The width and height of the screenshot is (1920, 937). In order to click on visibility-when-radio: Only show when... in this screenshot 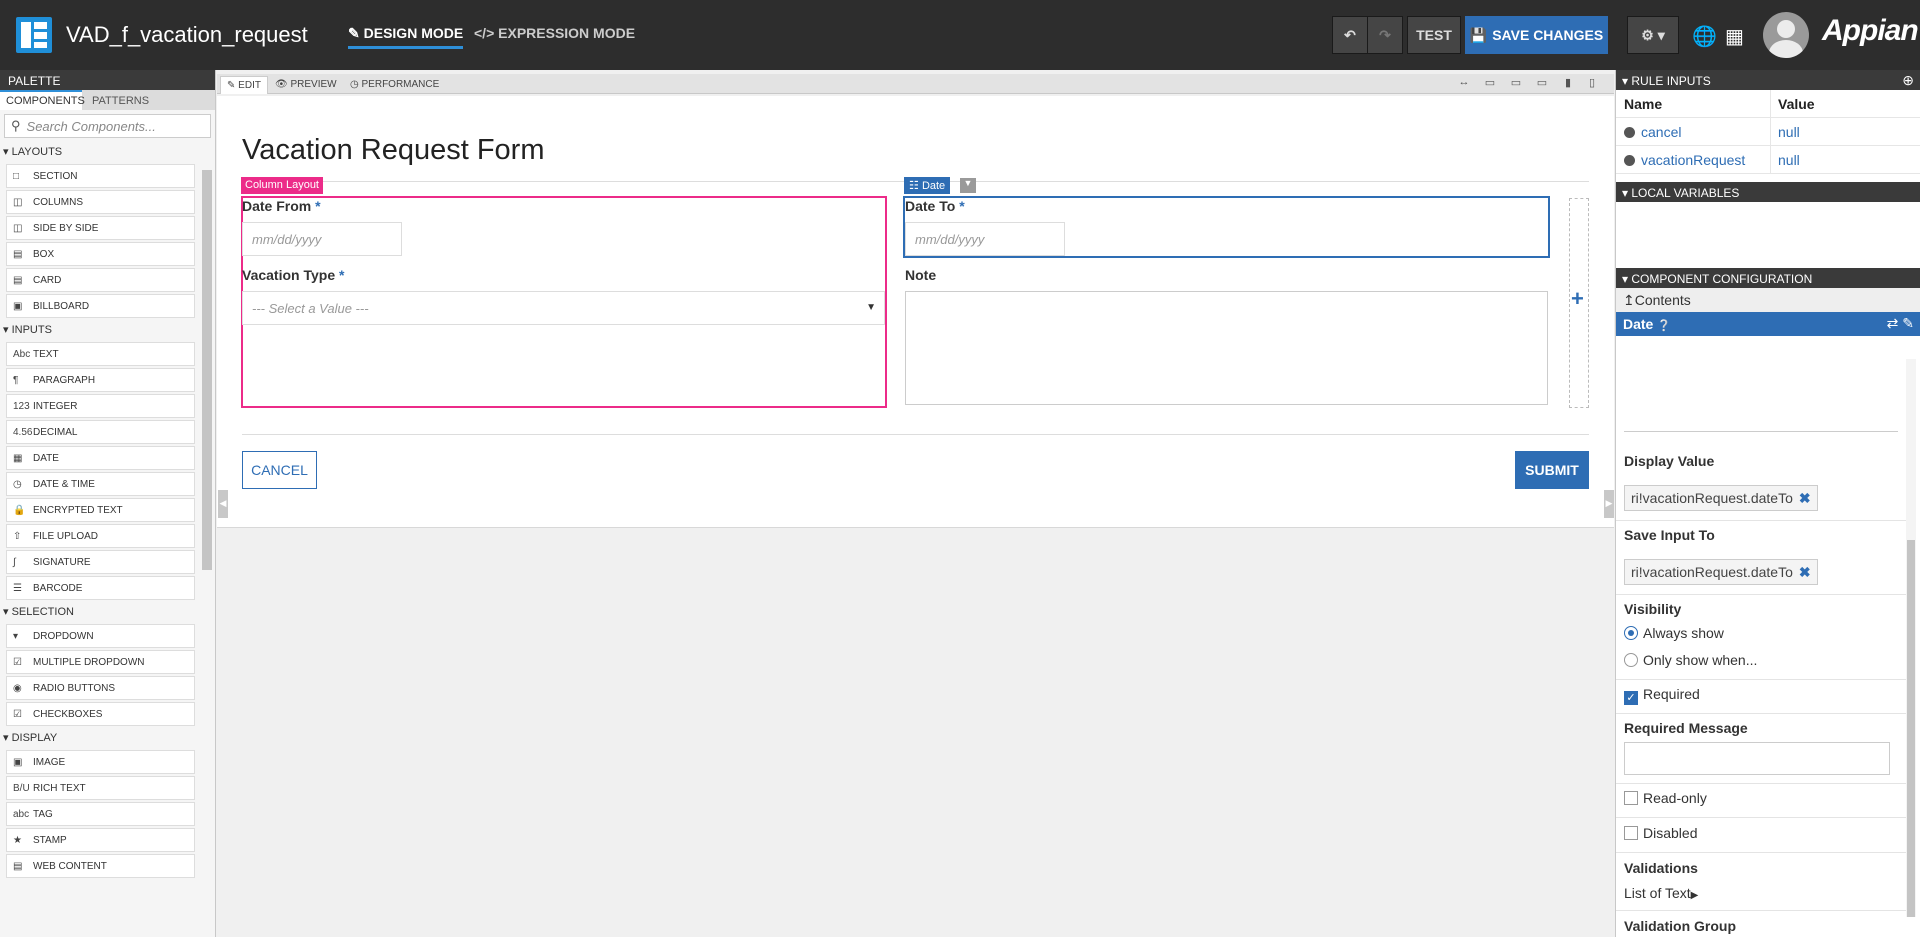, I will do `click(1690, 660)`.